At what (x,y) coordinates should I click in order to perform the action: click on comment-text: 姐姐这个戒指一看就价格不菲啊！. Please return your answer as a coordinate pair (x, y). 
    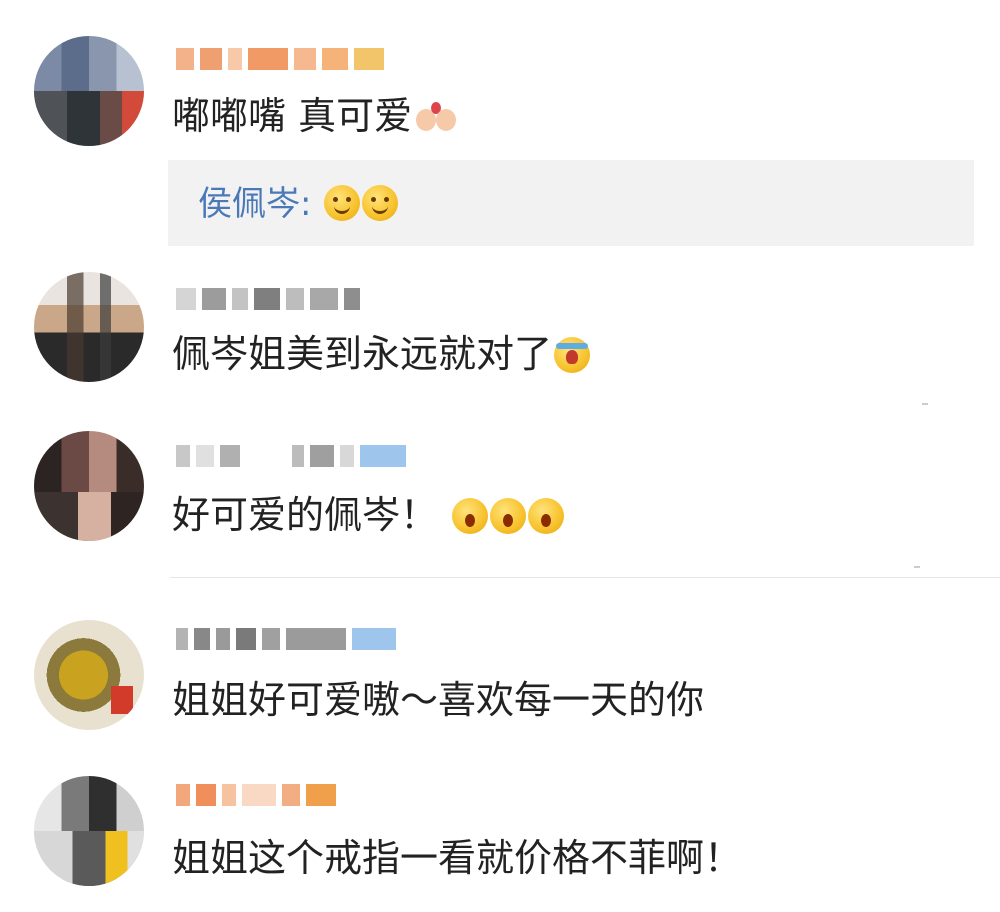
    Looking at the image, I should click on (457, 858).